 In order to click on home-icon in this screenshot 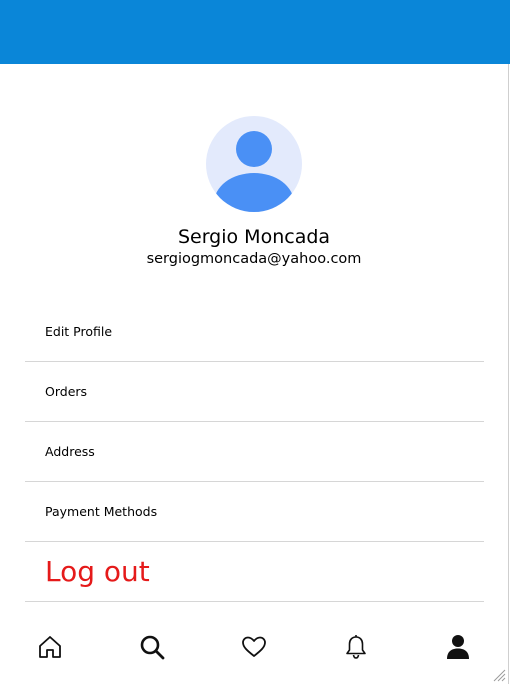, I will do `click(50, 647)`.